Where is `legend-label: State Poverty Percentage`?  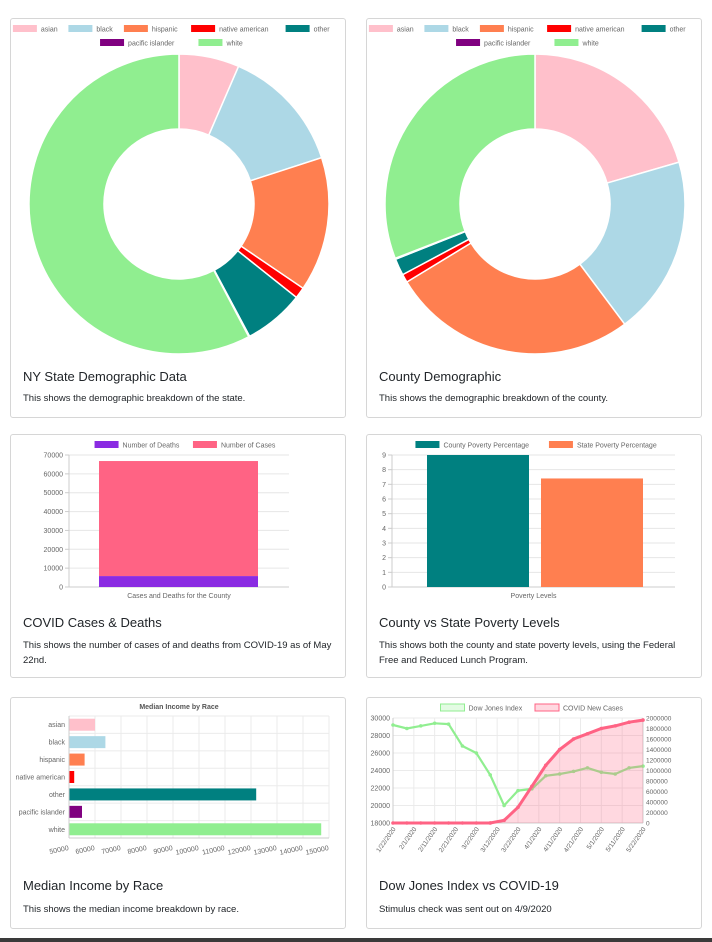 legend-label: State Poverty Percentage is located at coordinates (617, 446).